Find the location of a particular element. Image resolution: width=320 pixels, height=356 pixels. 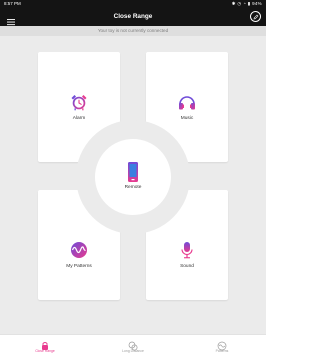

tab-patterns: Patterns is located at coordinates (222, 345).